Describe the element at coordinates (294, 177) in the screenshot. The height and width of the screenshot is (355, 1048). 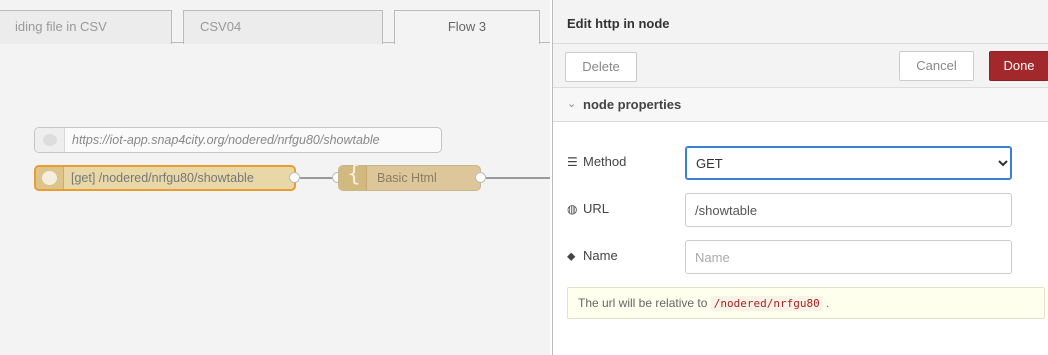
I see `http-in-output-port` at that location.